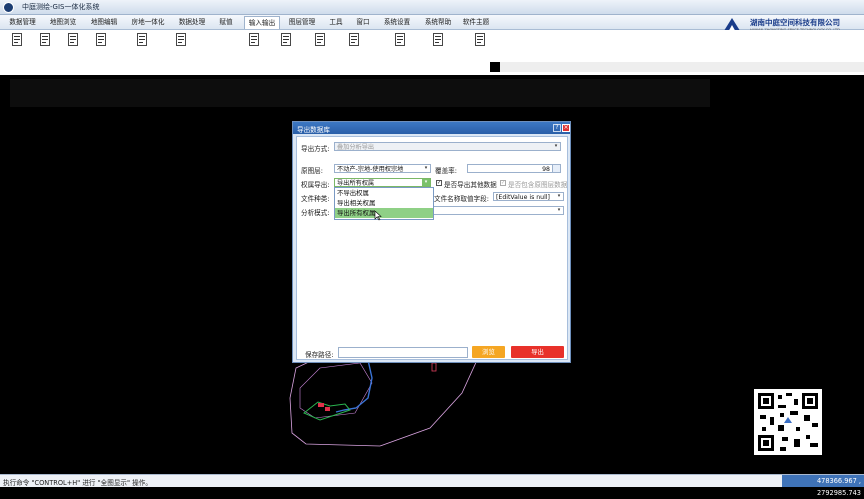 The width and height of the screenshot is (864, 499). What do you see at coordinates (22, 22) in the screenshot?
I see `menu-item: 数据管理` at bounding box center [22, 22].